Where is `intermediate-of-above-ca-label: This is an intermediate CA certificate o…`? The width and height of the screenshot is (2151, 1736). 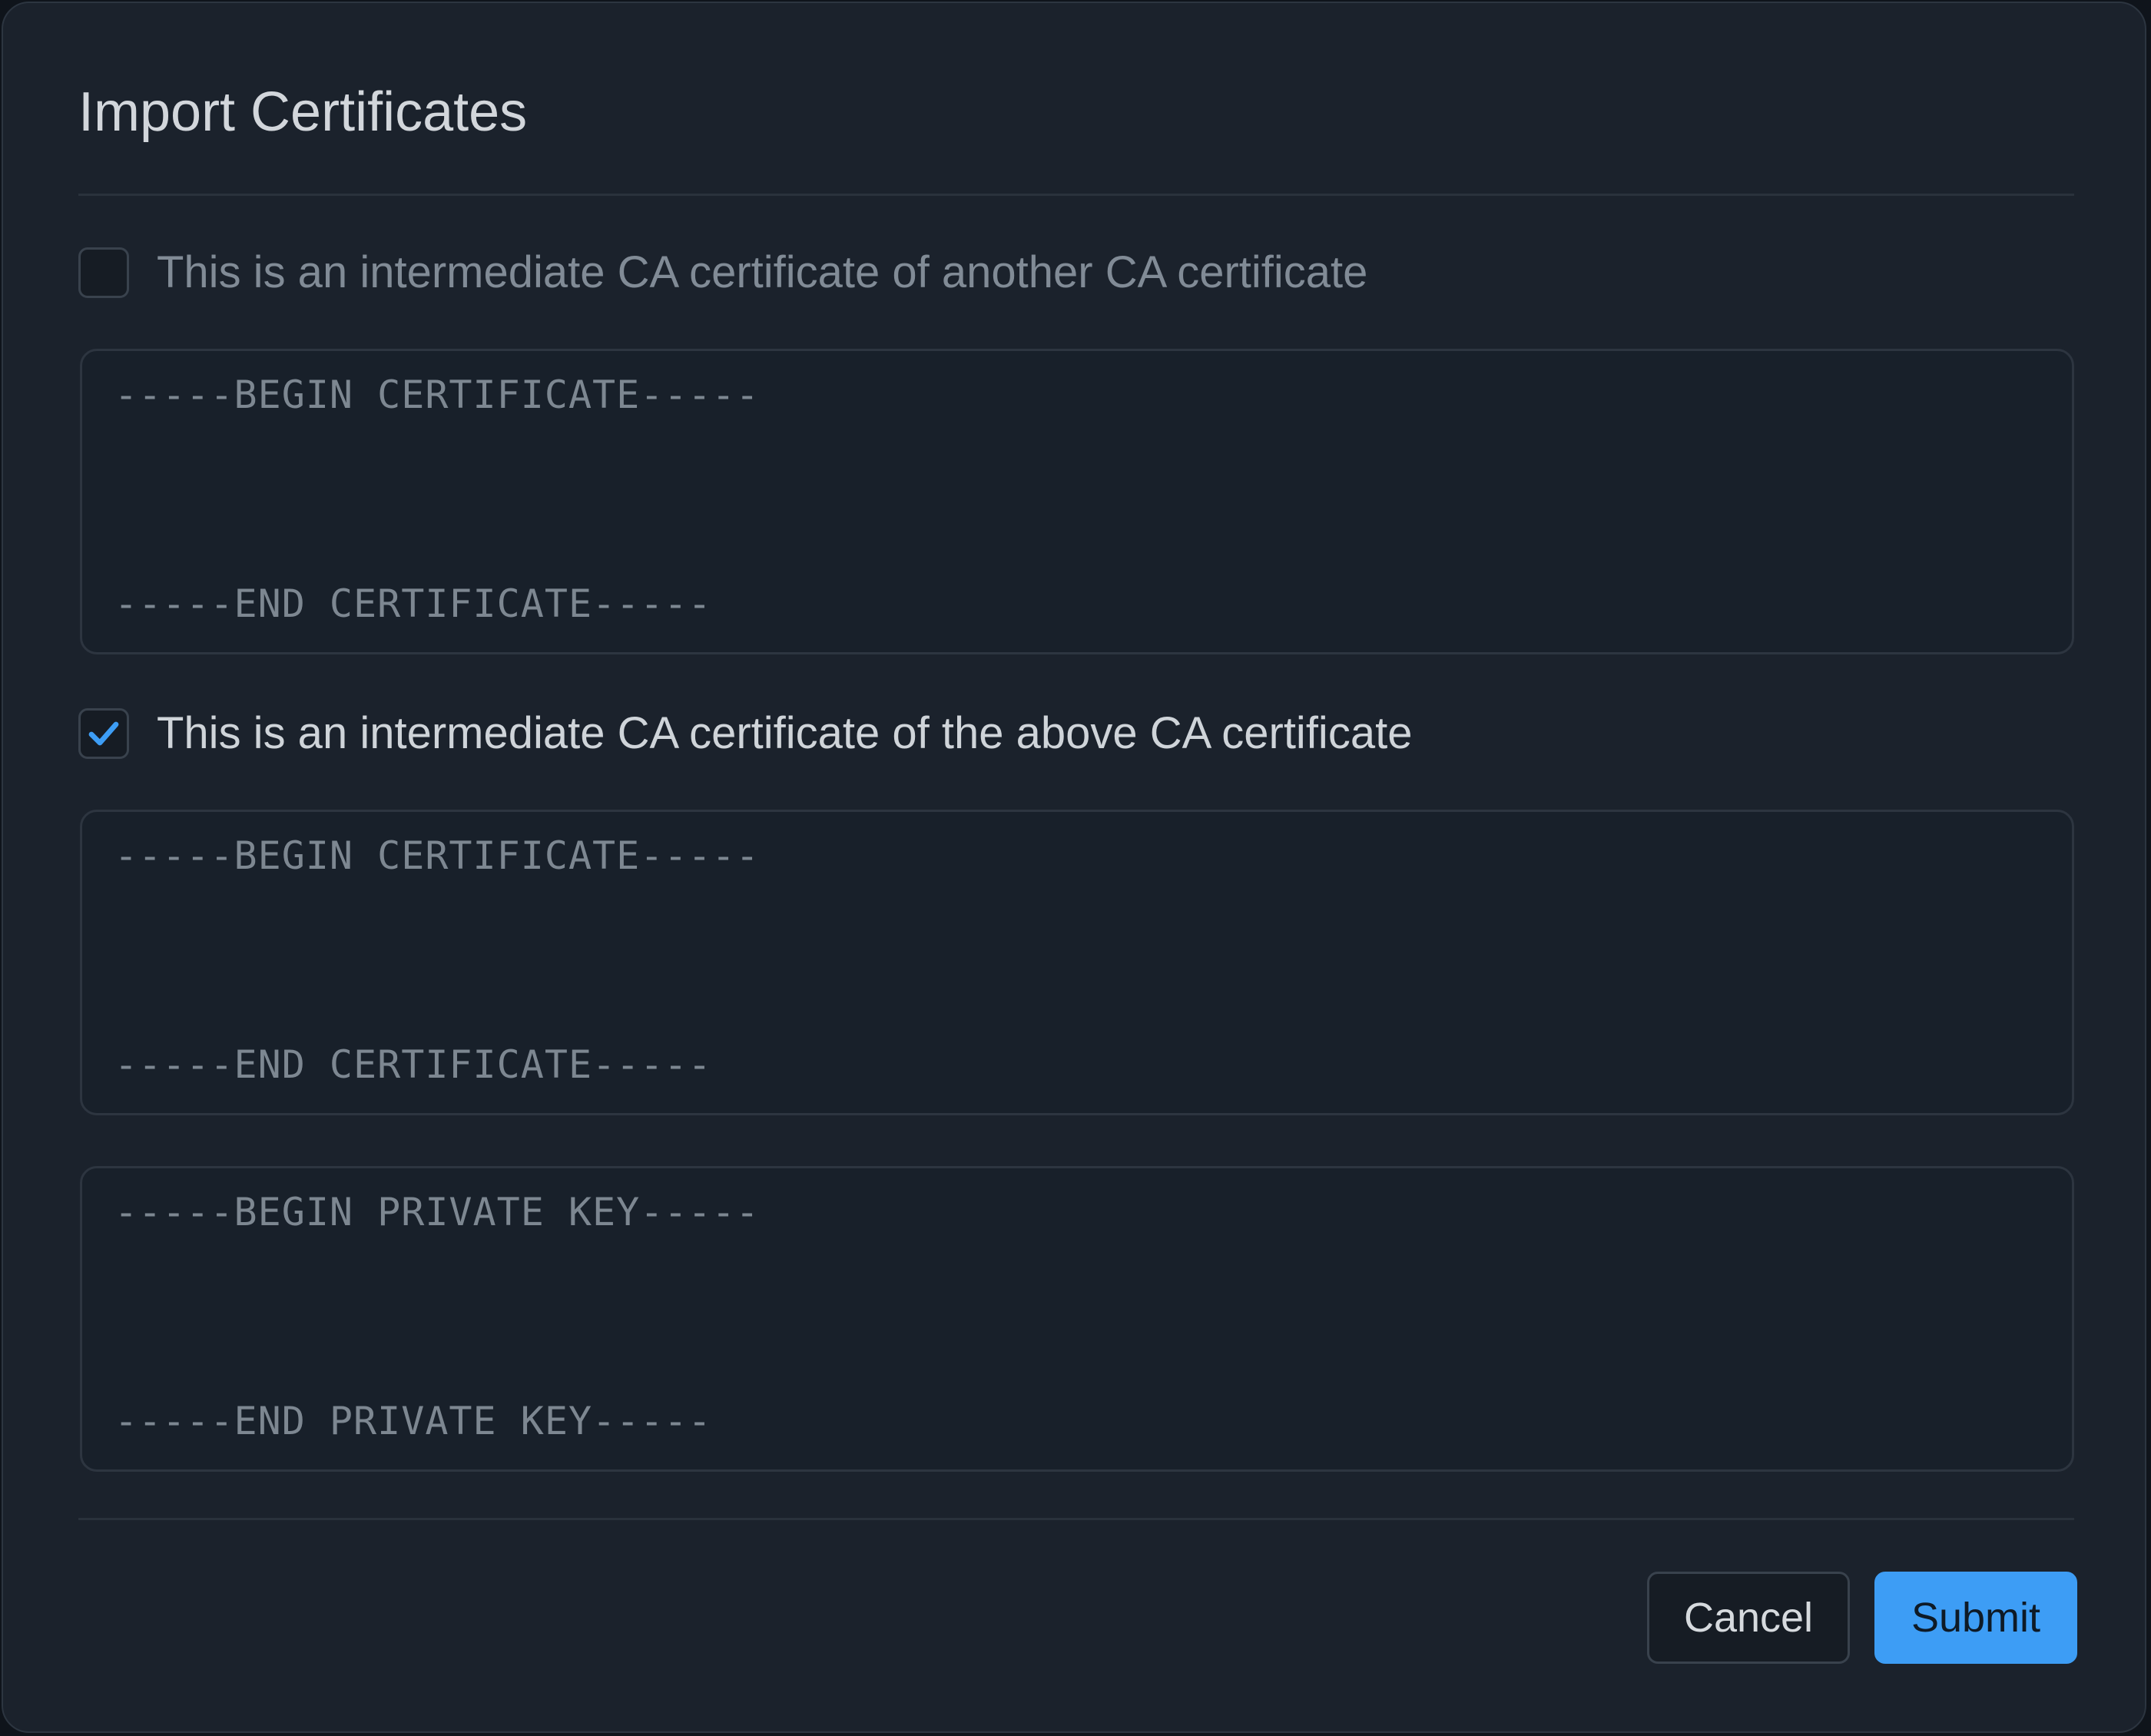 intermediate-of-above-ca-label: This is an intermediate CA certificate o… is located at coordinates (785, 733).